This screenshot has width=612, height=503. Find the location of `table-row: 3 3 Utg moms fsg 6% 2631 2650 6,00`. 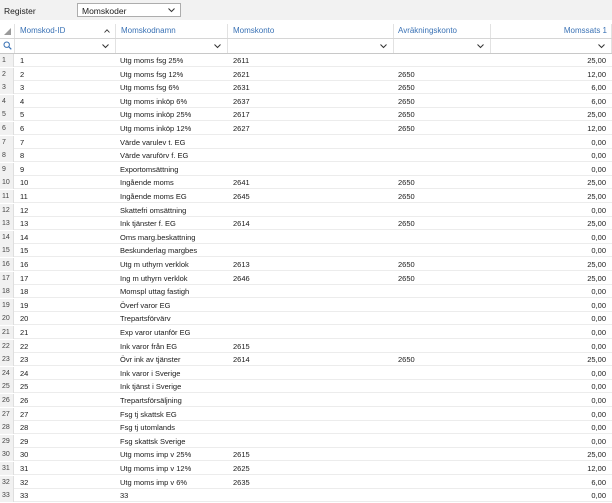

table-row: 3 3 Utg moms fsg 6% 2631 2650 6,00 is located at coordinates (306, 88).